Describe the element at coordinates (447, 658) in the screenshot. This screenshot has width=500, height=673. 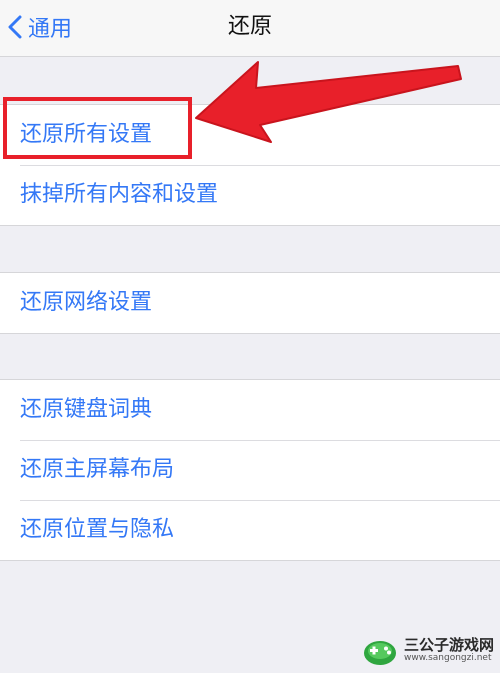
I see `watermark-url: www.sangongzi.net` at that location.